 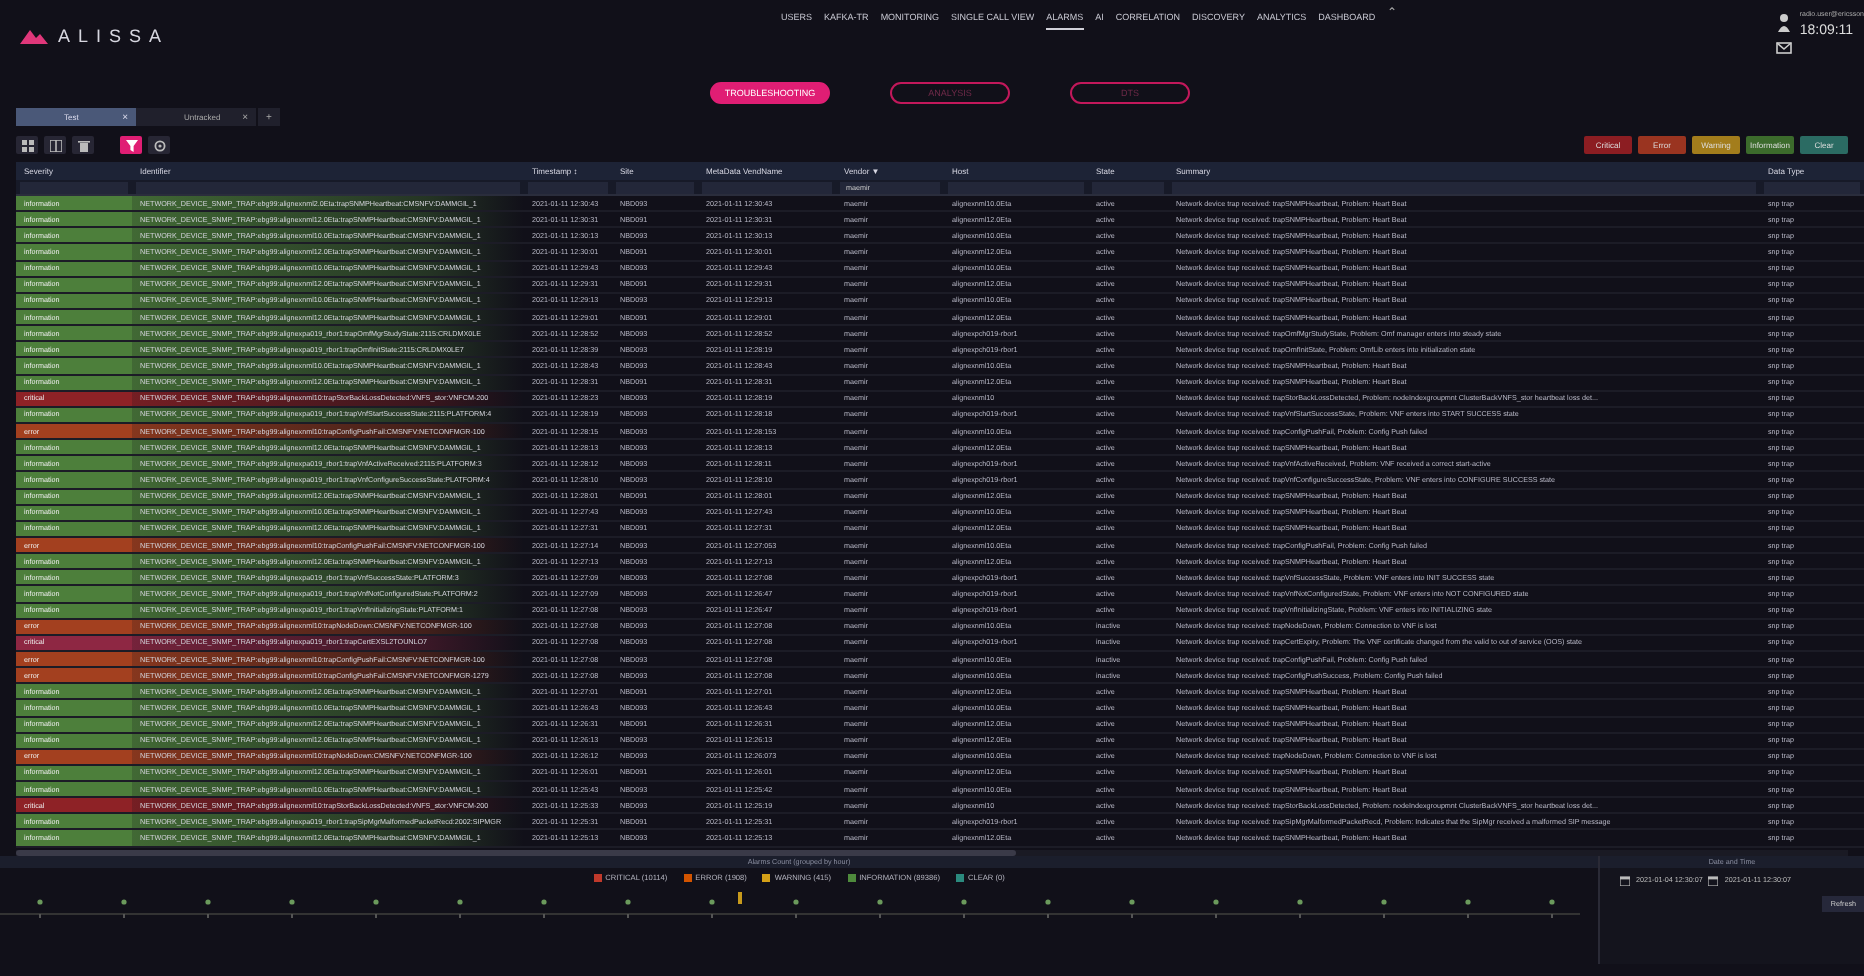 What do you see at coordinates (27, 145) in the screenshot?
I see `grid-icon` at bounding box center [27, 145].